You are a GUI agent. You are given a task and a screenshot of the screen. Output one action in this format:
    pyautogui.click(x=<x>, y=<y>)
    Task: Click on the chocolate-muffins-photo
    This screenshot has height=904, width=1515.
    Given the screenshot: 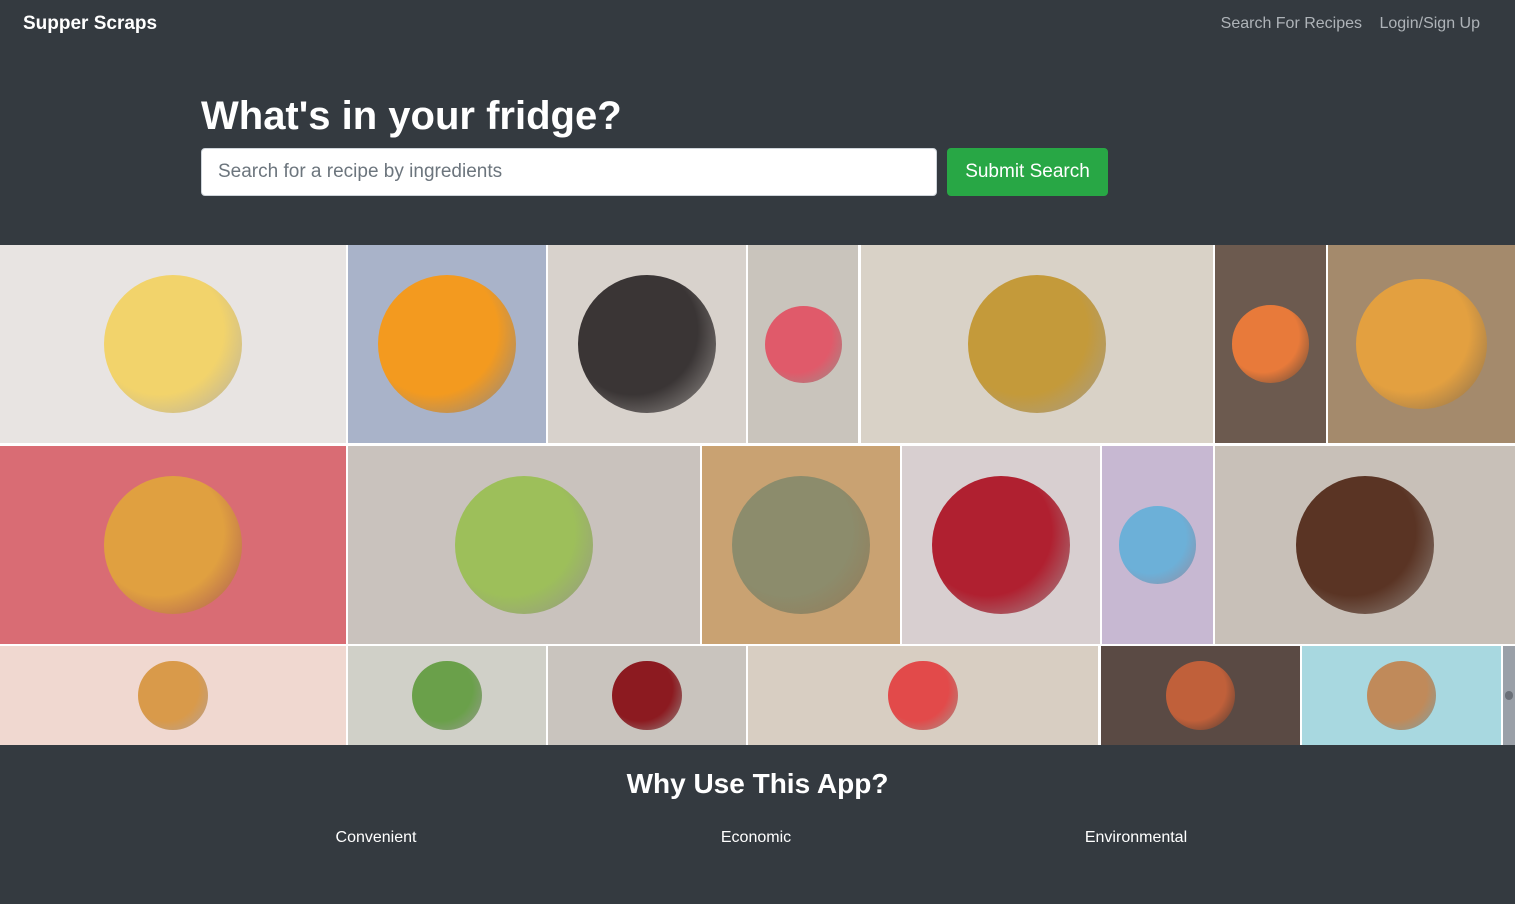 What is the action you would take?
    pyautogui.click(x=1365, y=545)
    